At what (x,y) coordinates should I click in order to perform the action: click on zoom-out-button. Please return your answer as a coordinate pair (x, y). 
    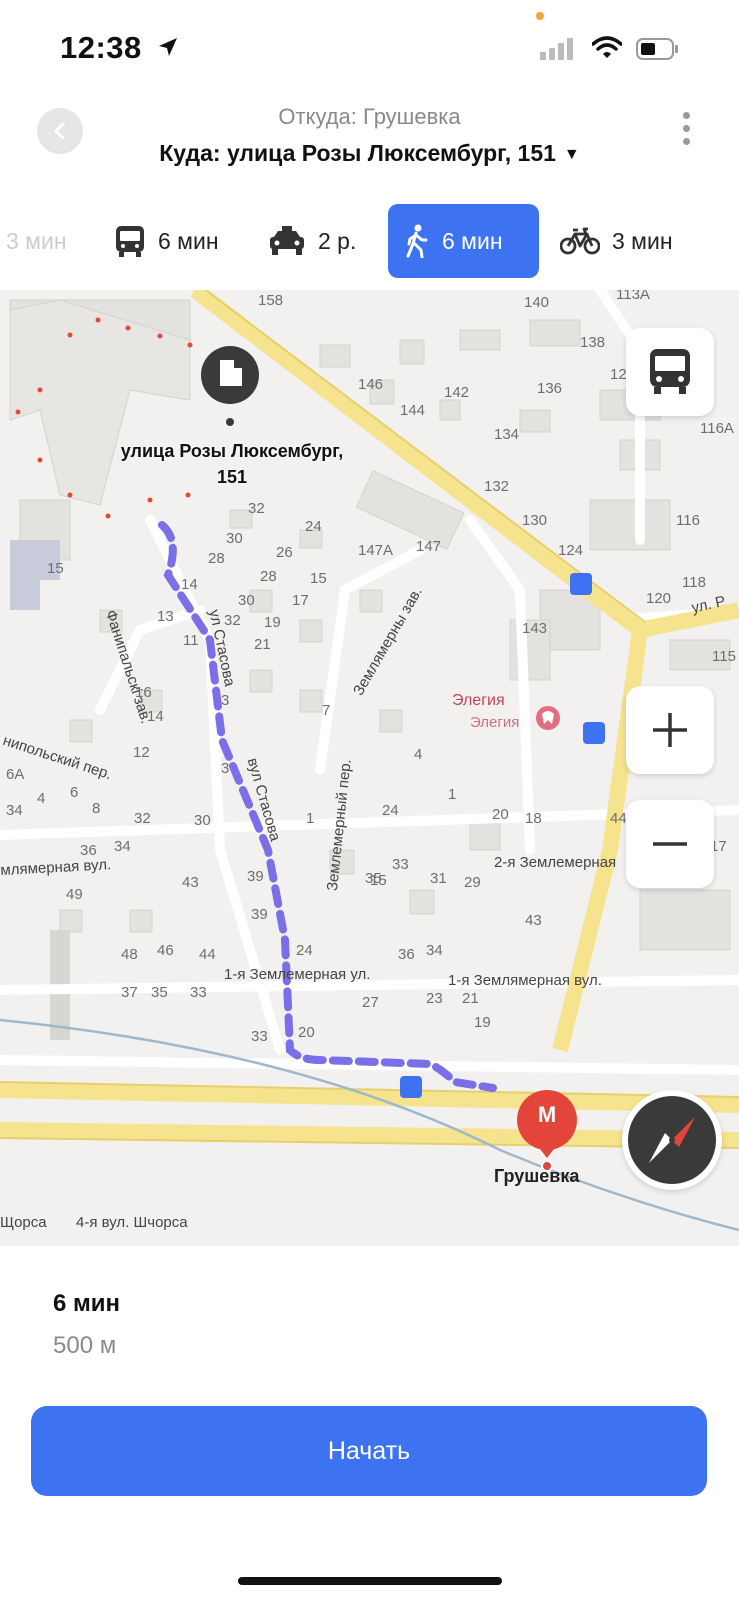
    Looking at the image, I should click on (670, 844).